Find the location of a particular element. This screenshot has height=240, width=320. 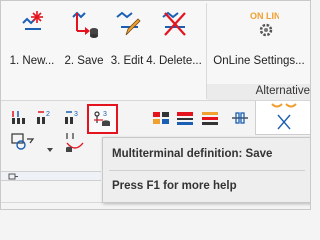

edit-icon is located at coordinates (128, 23).